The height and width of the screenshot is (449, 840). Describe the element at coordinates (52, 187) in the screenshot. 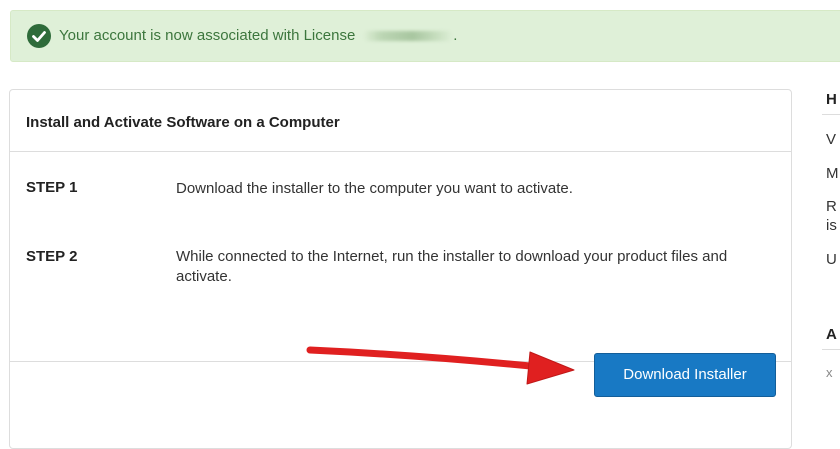

I see `step-1-label: STEP 1` at that location.